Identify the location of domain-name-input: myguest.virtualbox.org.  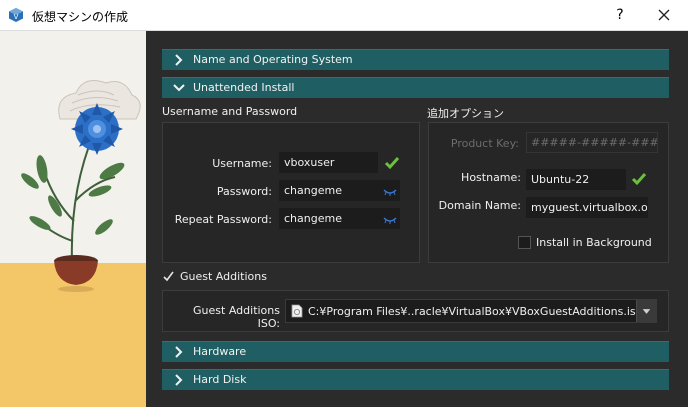
(587, 207).